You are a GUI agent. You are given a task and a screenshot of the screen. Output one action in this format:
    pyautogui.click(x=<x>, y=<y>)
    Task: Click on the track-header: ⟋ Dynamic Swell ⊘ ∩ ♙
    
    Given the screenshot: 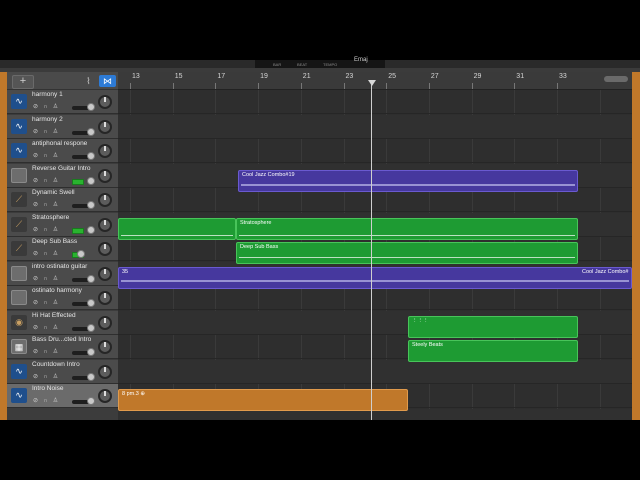 What is the action you would take?
    pyautogui.click(x=62, y=200)
    